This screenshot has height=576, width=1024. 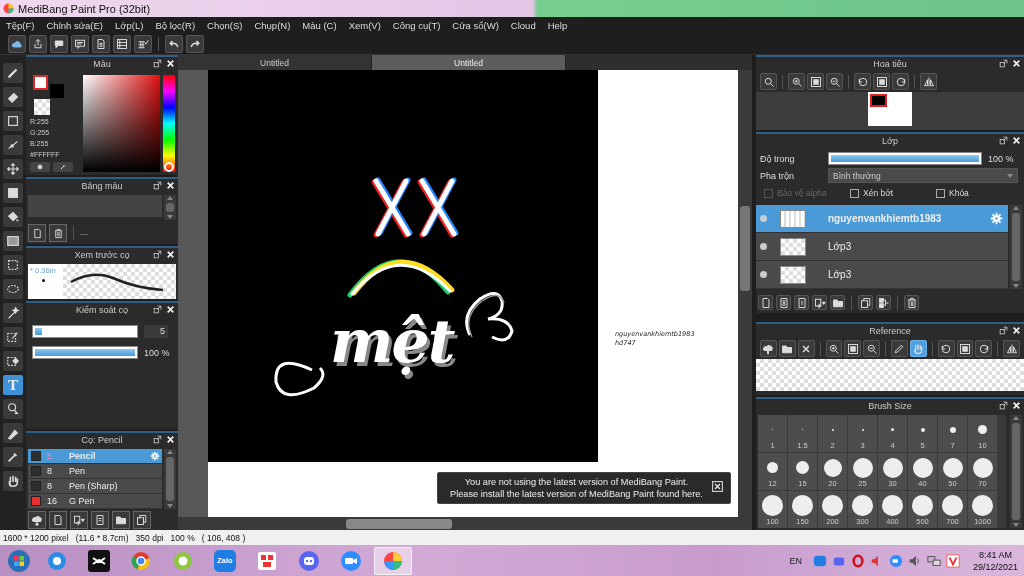 What do you see at coordinates (225, 25) in the screenshot?
I see `menu-item: Chọn(S)` at bounding box center [225, 25].